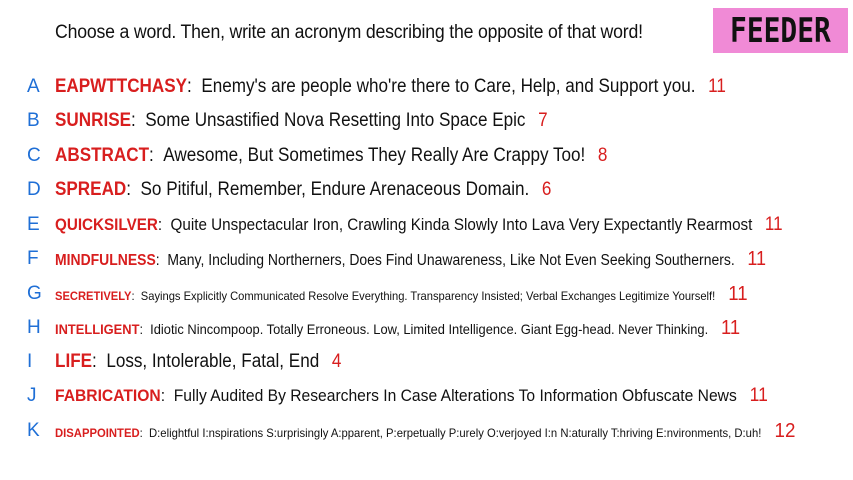 Image resolution: width=853 pixels, height=480 pixels. I want to click on entry-letter-count: 7, so click(543, 120).